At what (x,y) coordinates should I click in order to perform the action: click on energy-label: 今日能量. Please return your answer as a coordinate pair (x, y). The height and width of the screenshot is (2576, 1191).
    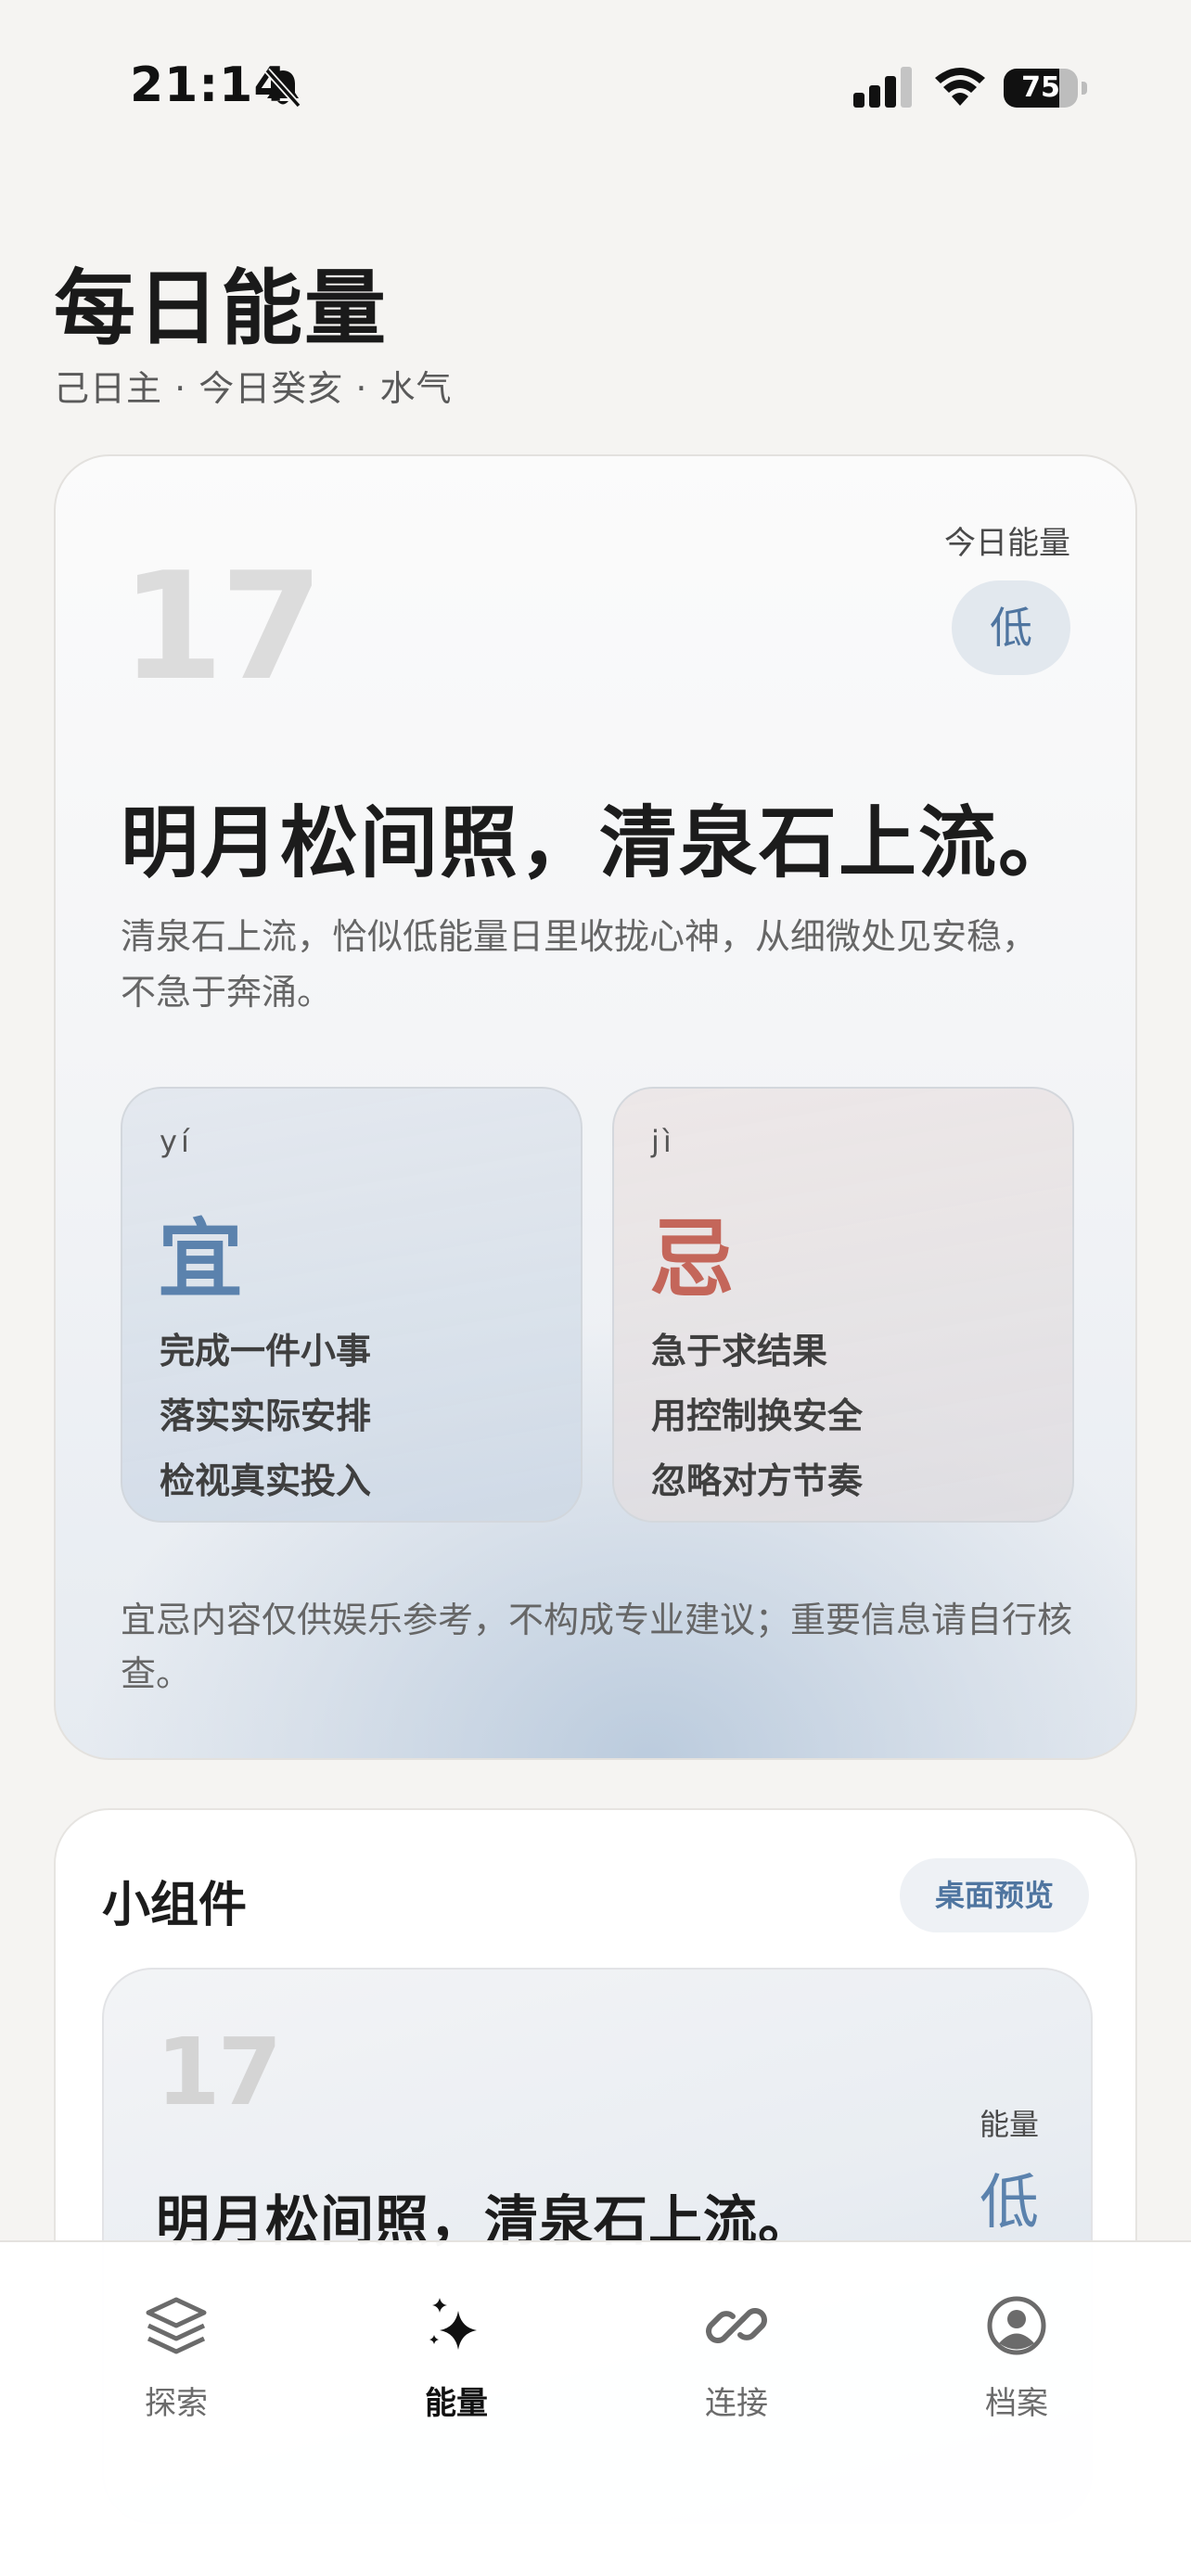
    Looking at the image, I should click on (1007, 543).